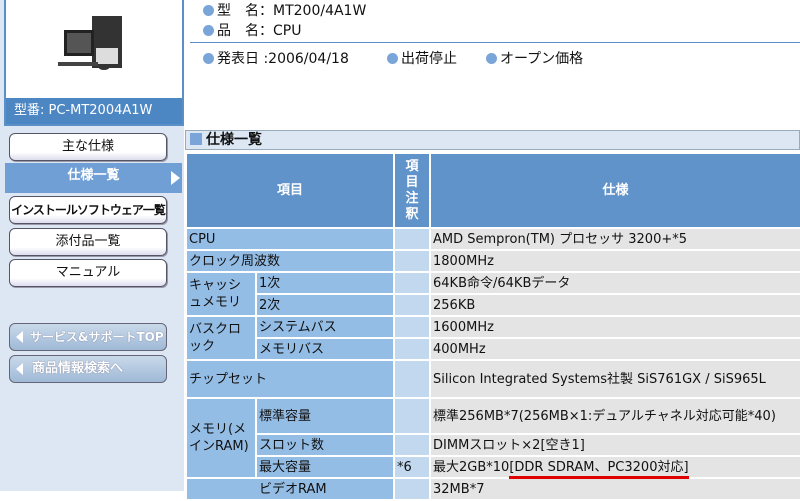 Image resolution: width=800 pixels, height=501 pixels. I want to click on table-row: キャッシュメモリ 1次 64KB命令/64KBデータ, so click(493, 294).